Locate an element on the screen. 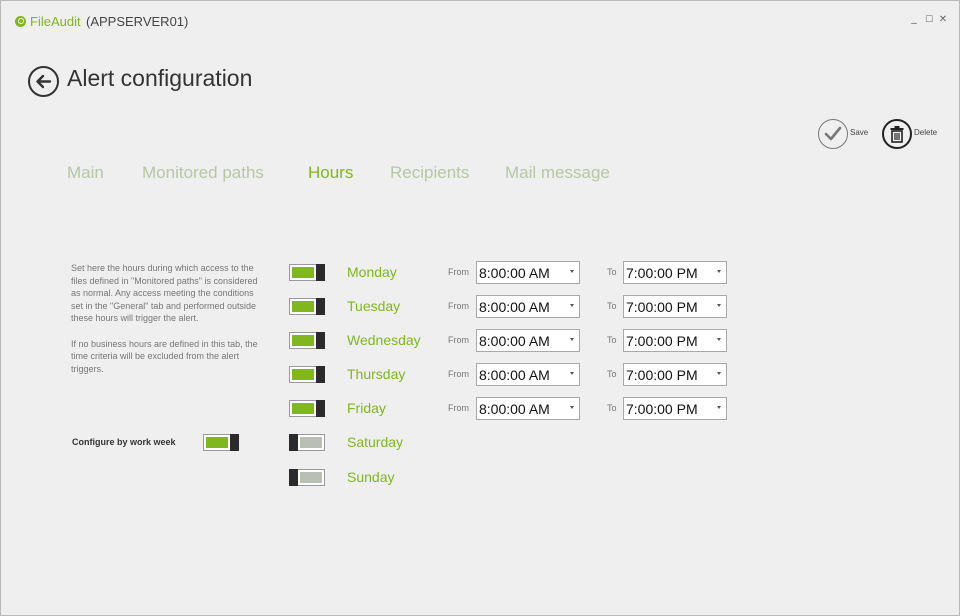  app-name: FileAudit is located at coordinates (55, 21).